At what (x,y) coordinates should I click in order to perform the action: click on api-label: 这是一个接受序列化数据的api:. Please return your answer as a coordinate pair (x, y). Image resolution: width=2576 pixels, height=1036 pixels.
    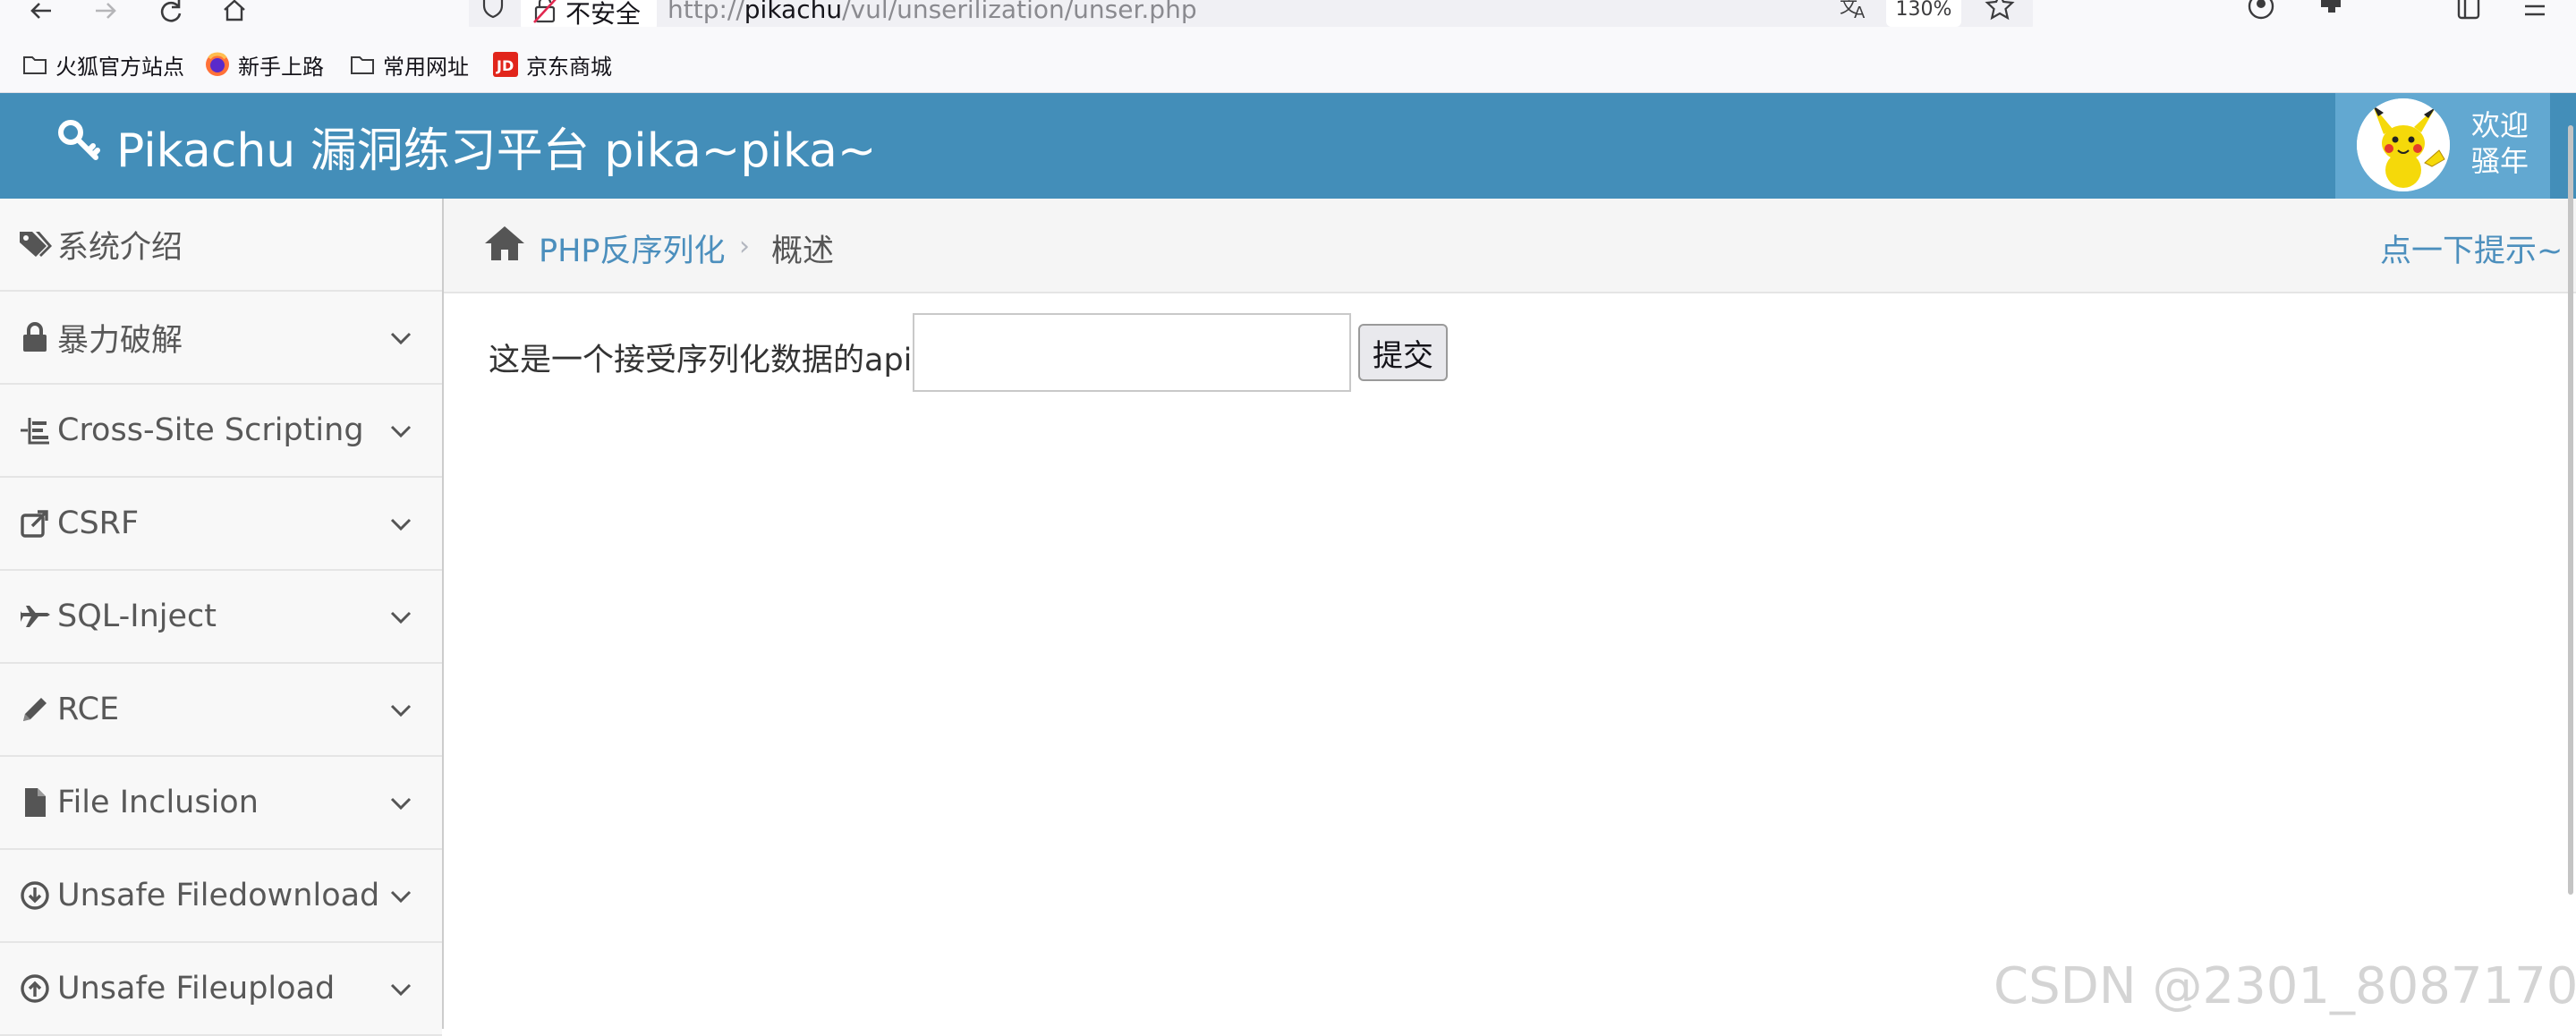
    Looking at the image, I should click on (706, 361).